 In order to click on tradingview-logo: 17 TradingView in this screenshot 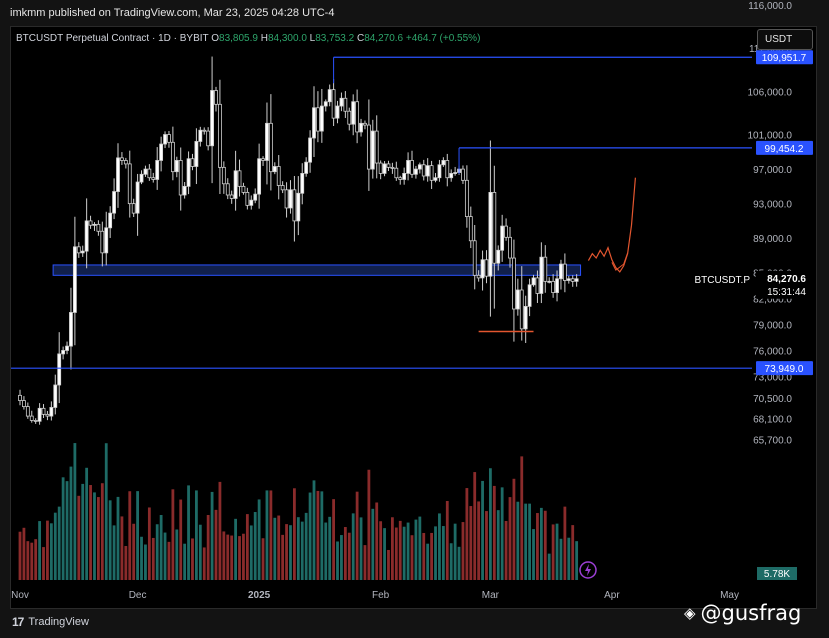, I will do `click(50, 622)`.